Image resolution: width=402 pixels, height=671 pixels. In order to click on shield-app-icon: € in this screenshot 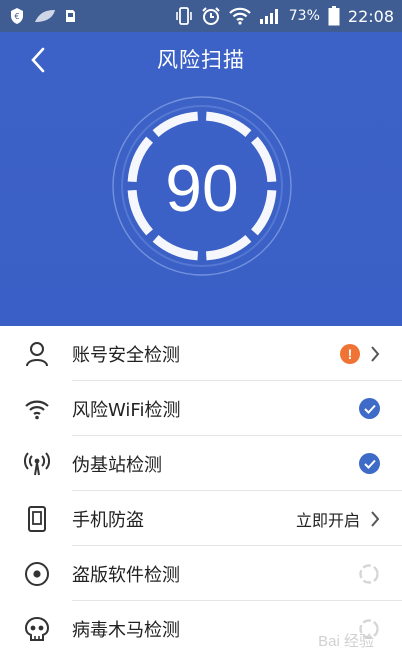, I will do `click(17, 16)`.